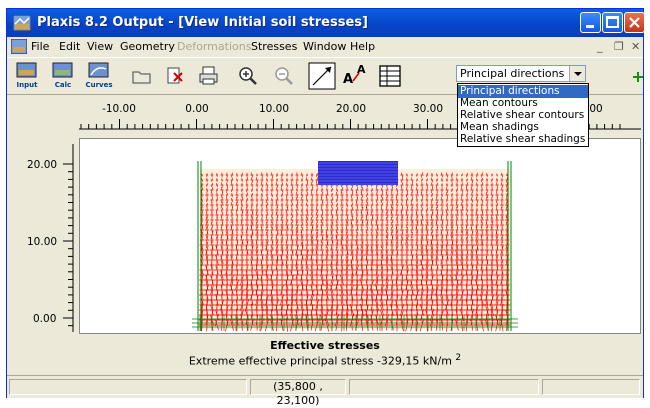 The image size is (650, 408). I want to click on display-type-value: Principal directions, so click(512, 73).